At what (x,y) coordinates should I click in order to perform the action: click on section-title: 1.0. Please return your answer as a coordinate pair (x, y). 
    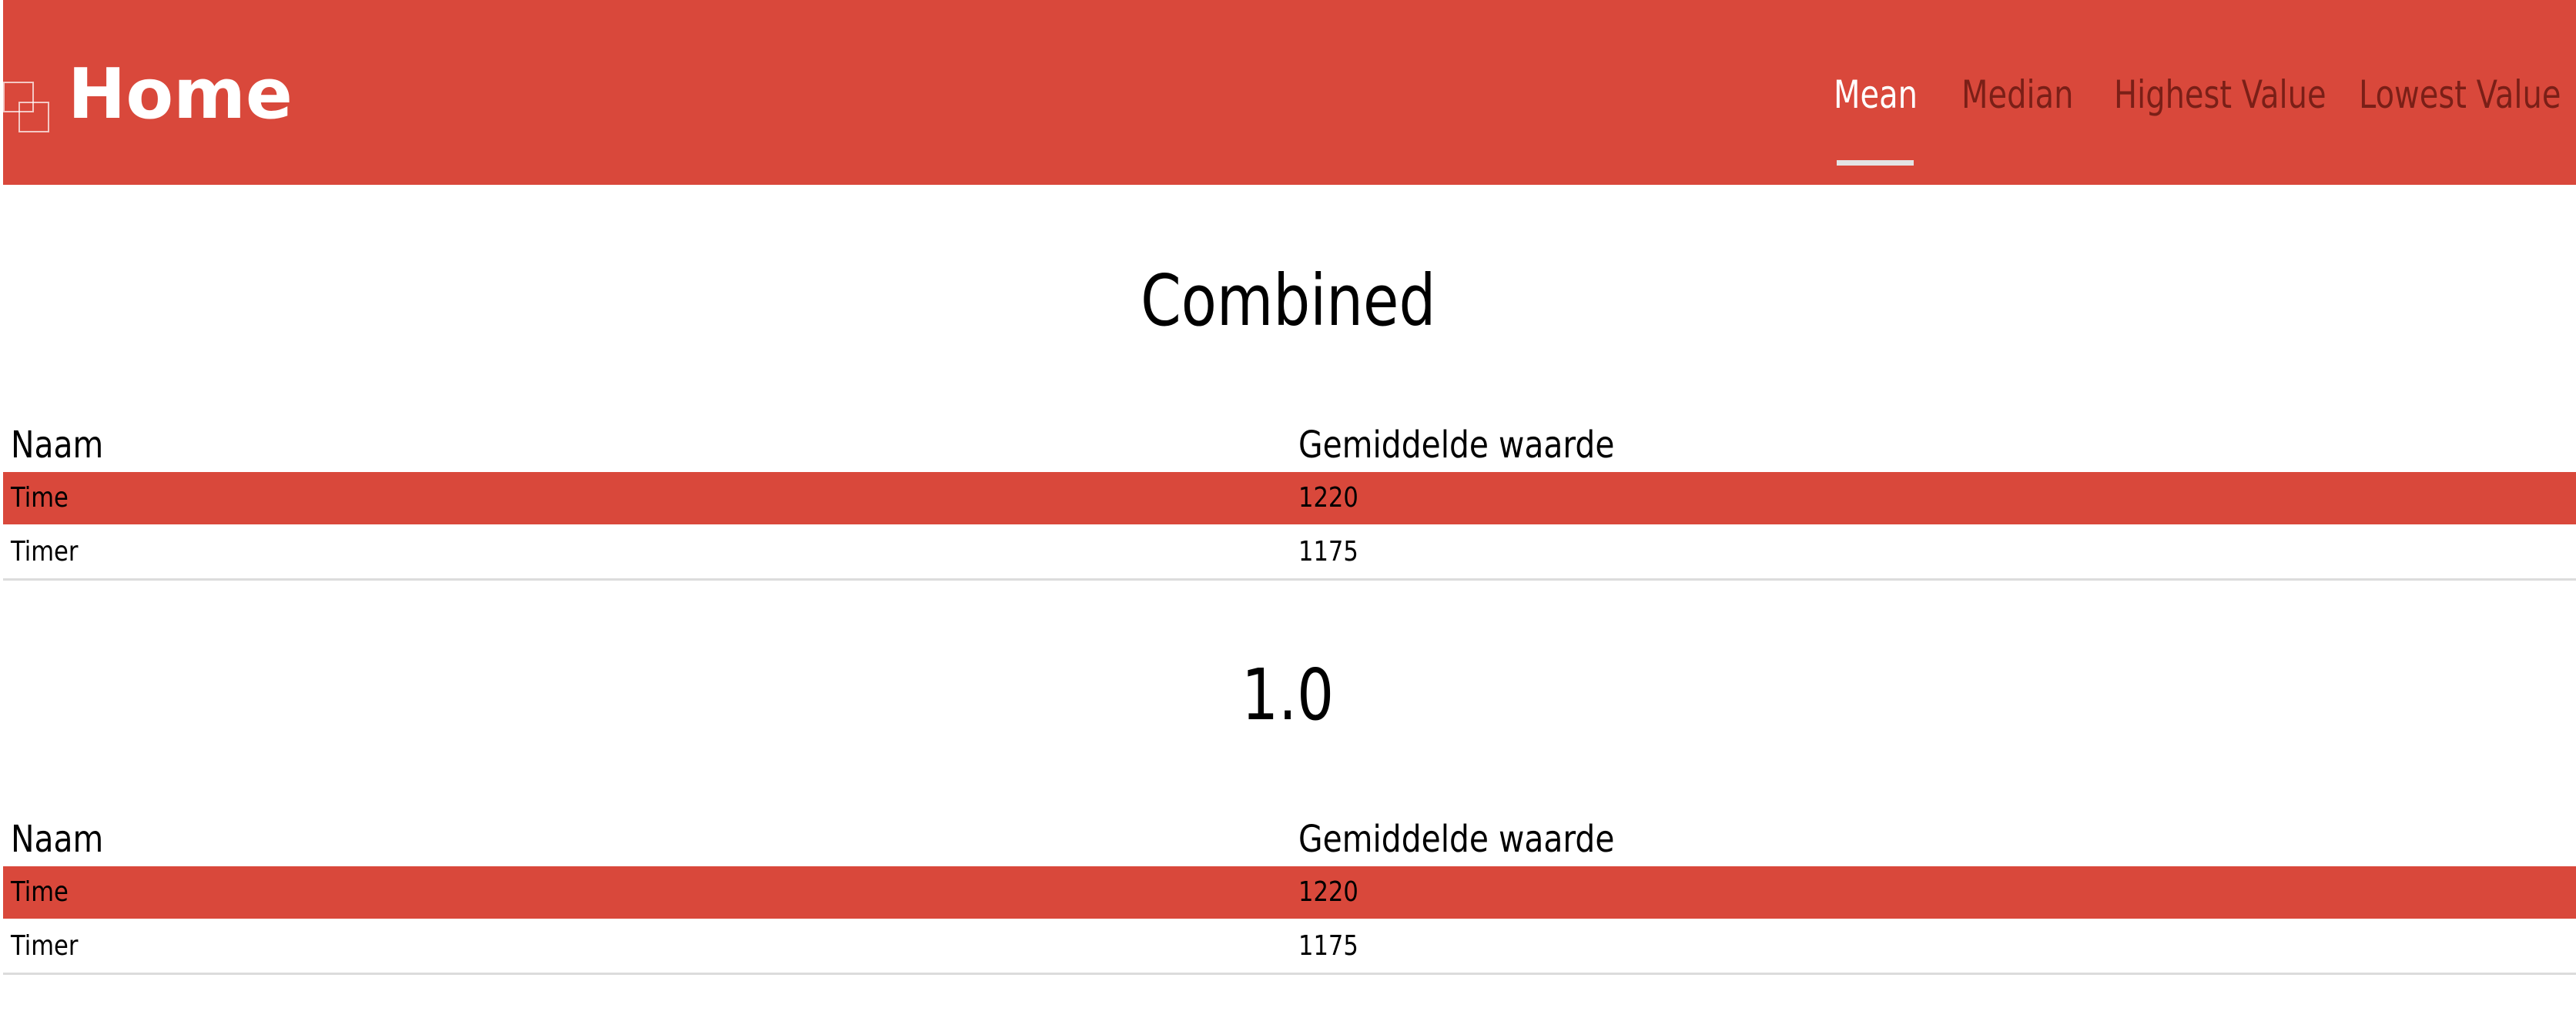
    Looking at the image, I should click on (1288, 695).